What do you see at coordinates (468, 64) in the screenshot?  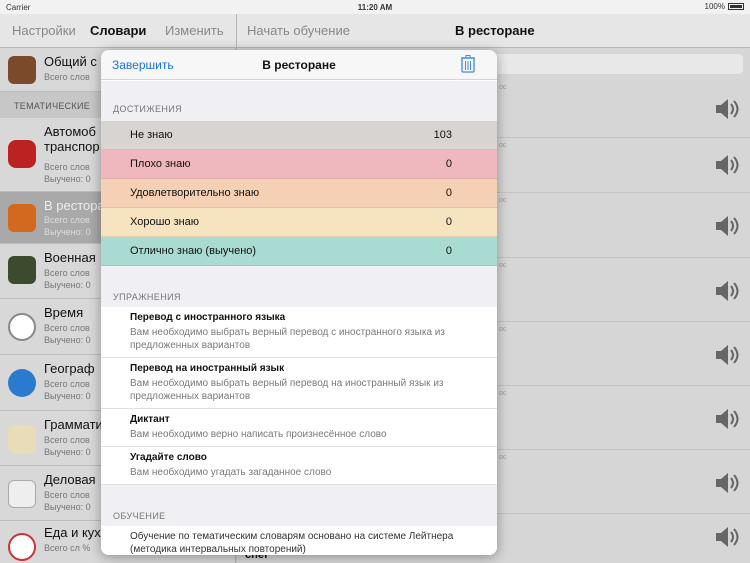 I see `trash-icon` at bounding box center [468, 64].